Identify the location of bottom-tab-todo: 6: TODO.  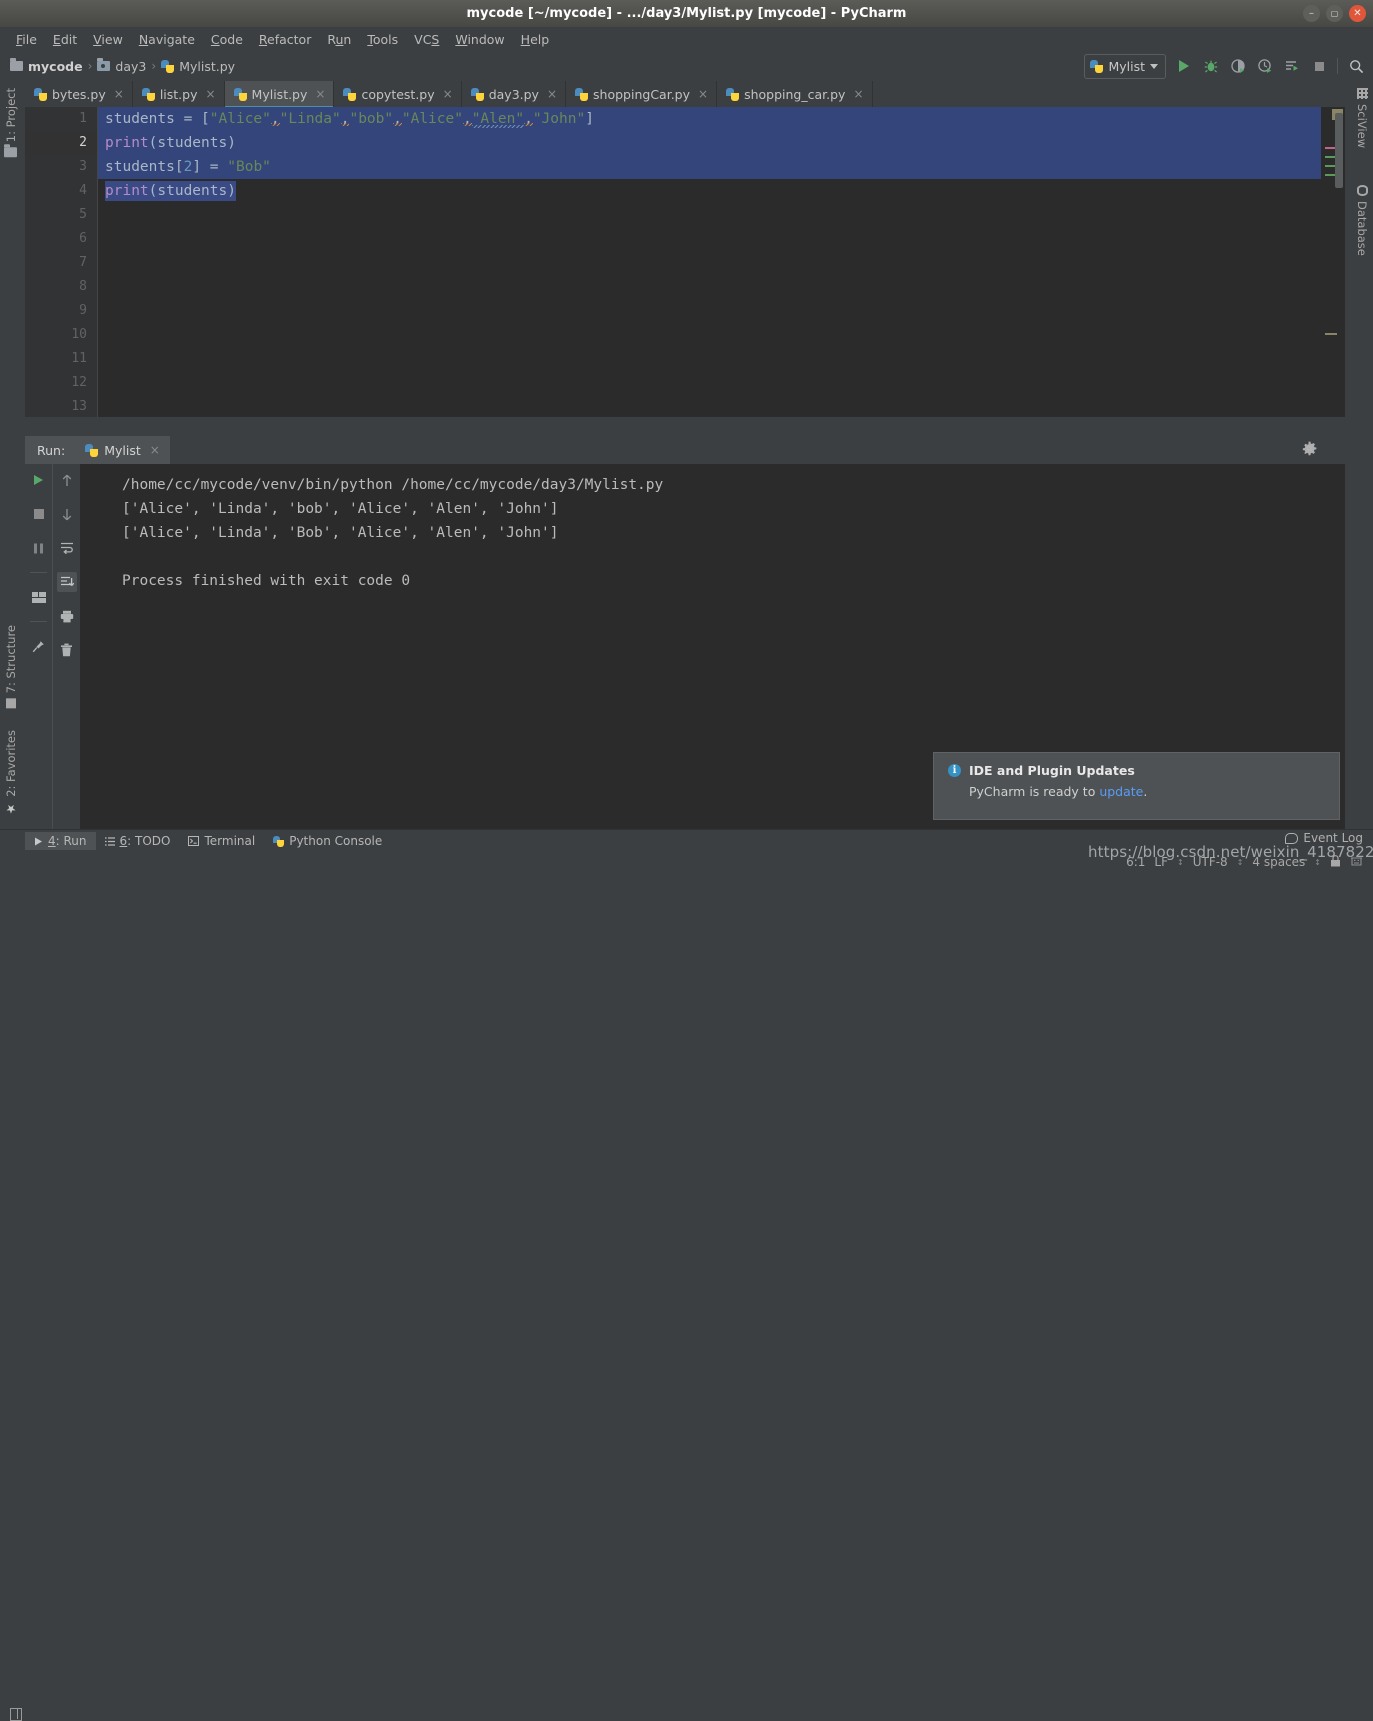
(138, 841).